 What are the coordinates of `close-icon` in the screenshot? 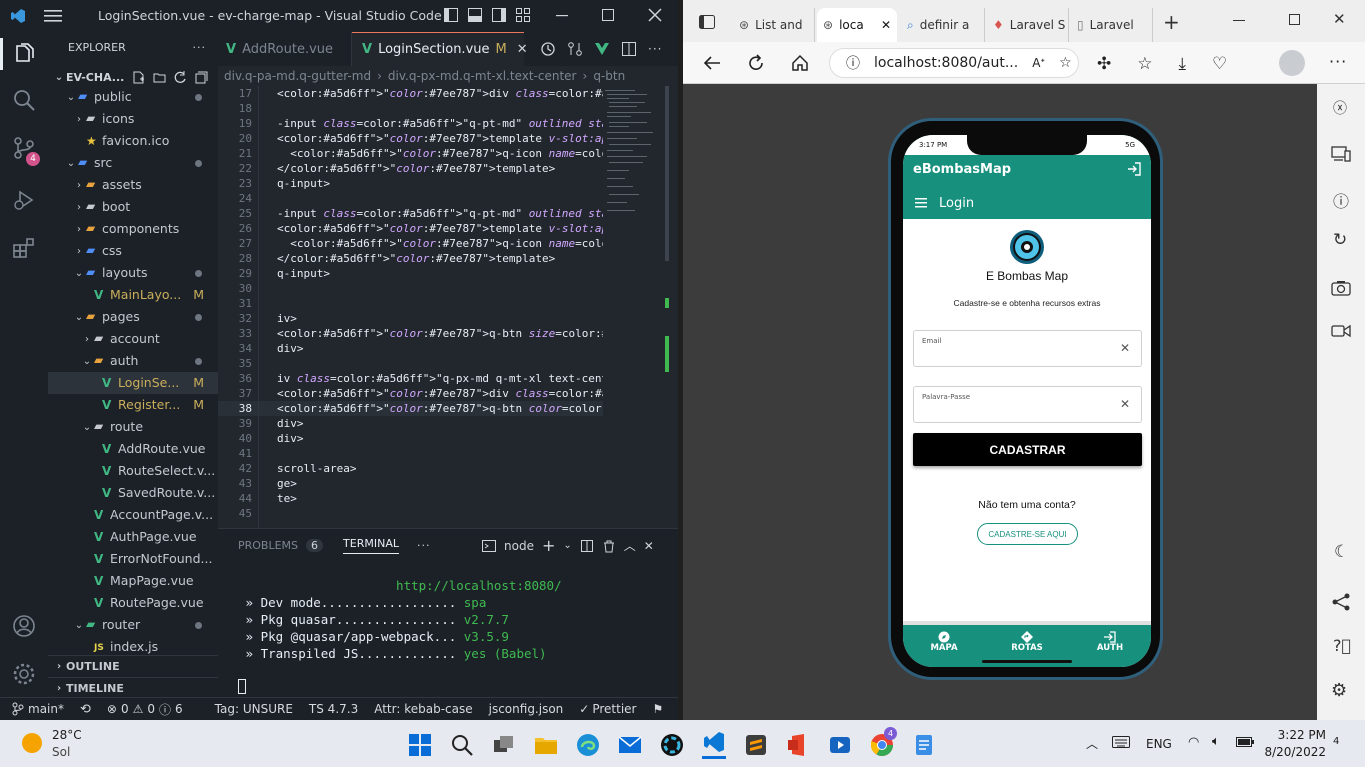 It's located at (655, 15).